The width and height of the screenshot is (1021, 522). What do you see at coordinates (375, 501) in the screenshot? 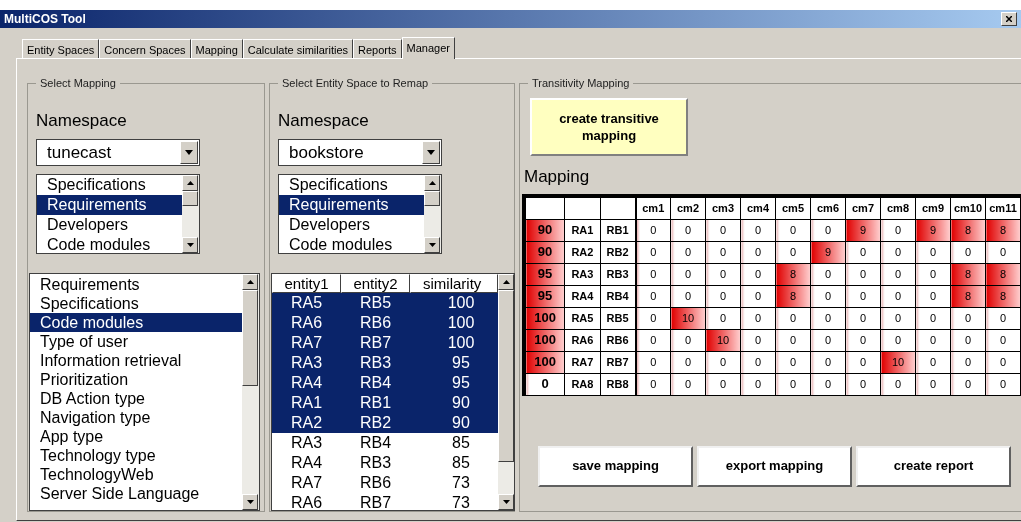
I see `table-cell-text: RB7` at bounding box center [375, 501].